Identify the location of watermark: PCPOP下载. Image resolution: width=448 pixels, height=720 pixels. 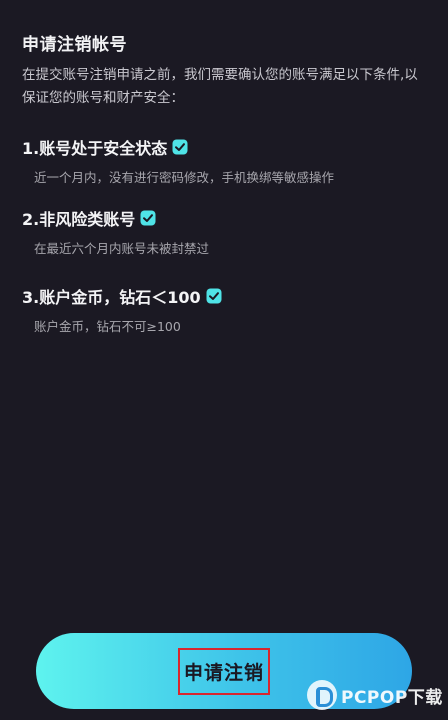
(375, 695).